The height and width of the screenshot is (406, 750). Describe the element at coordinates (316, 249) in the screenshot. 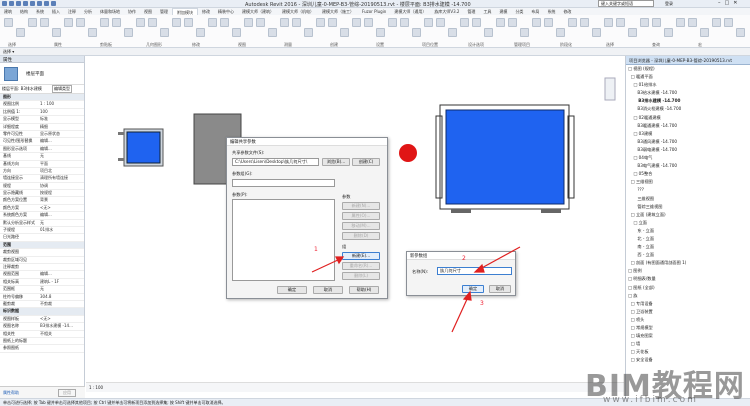

I see `annotation-1: 1` at that location.